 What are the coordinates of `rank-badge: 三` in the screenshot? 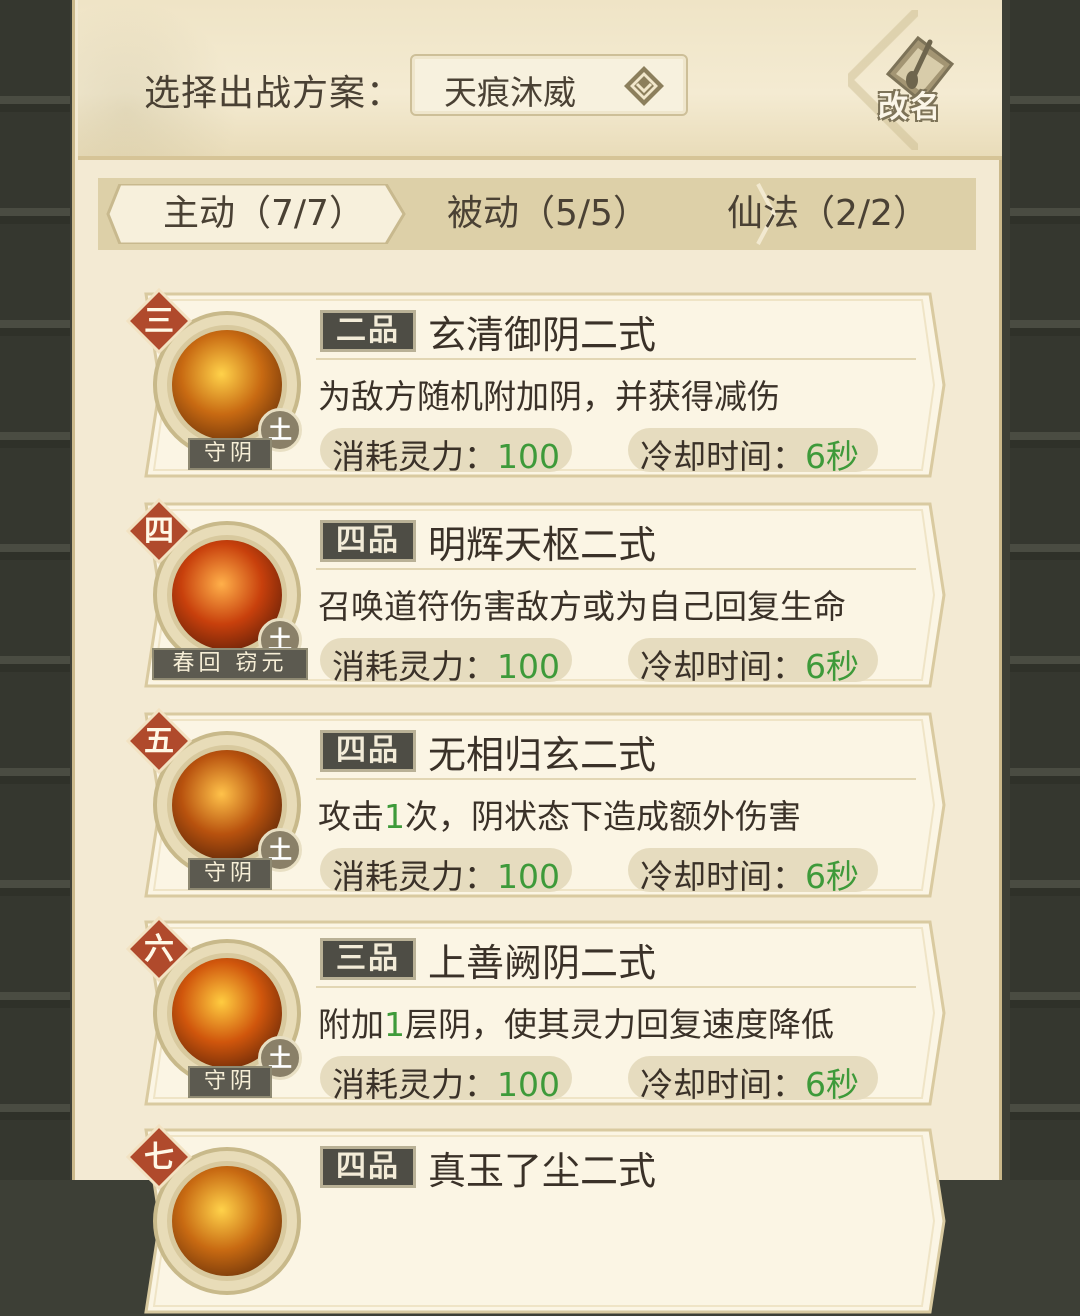 It's located at (159, 321).